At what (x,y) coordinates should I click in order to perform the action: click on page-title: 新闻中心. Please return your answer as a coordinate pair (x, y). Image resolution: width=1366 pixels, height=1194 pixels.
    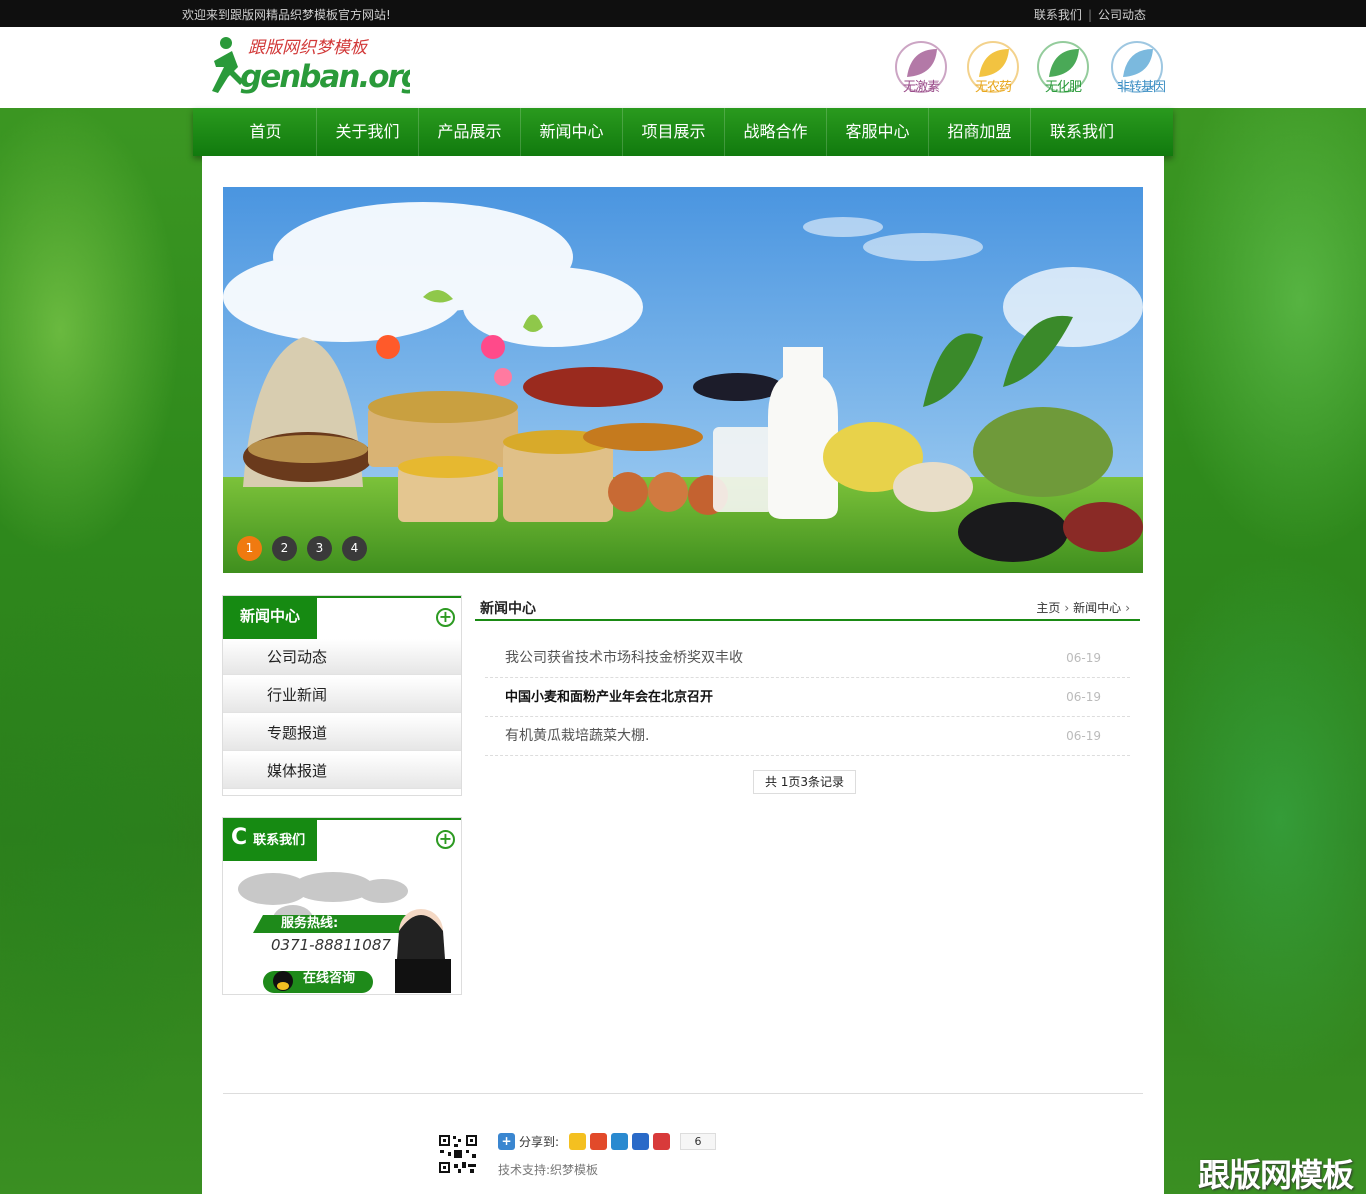
    Looking at the image, I should click on (508, 609).